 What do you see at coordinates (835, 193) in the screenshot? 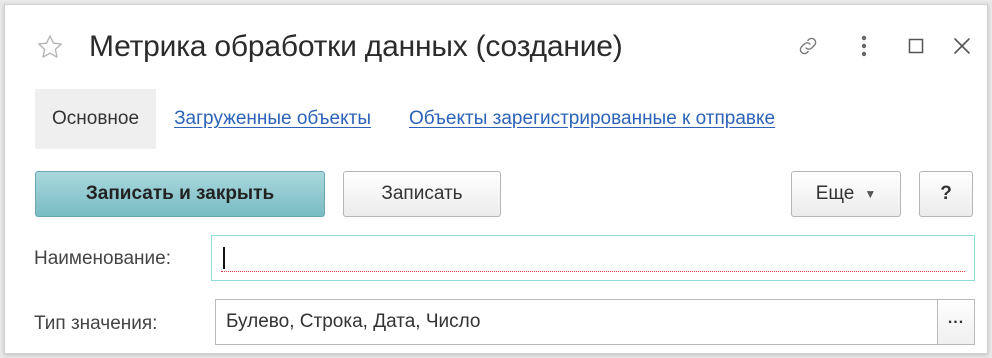
I see `more-button-label: Еще` at bounding box center [835, 193].